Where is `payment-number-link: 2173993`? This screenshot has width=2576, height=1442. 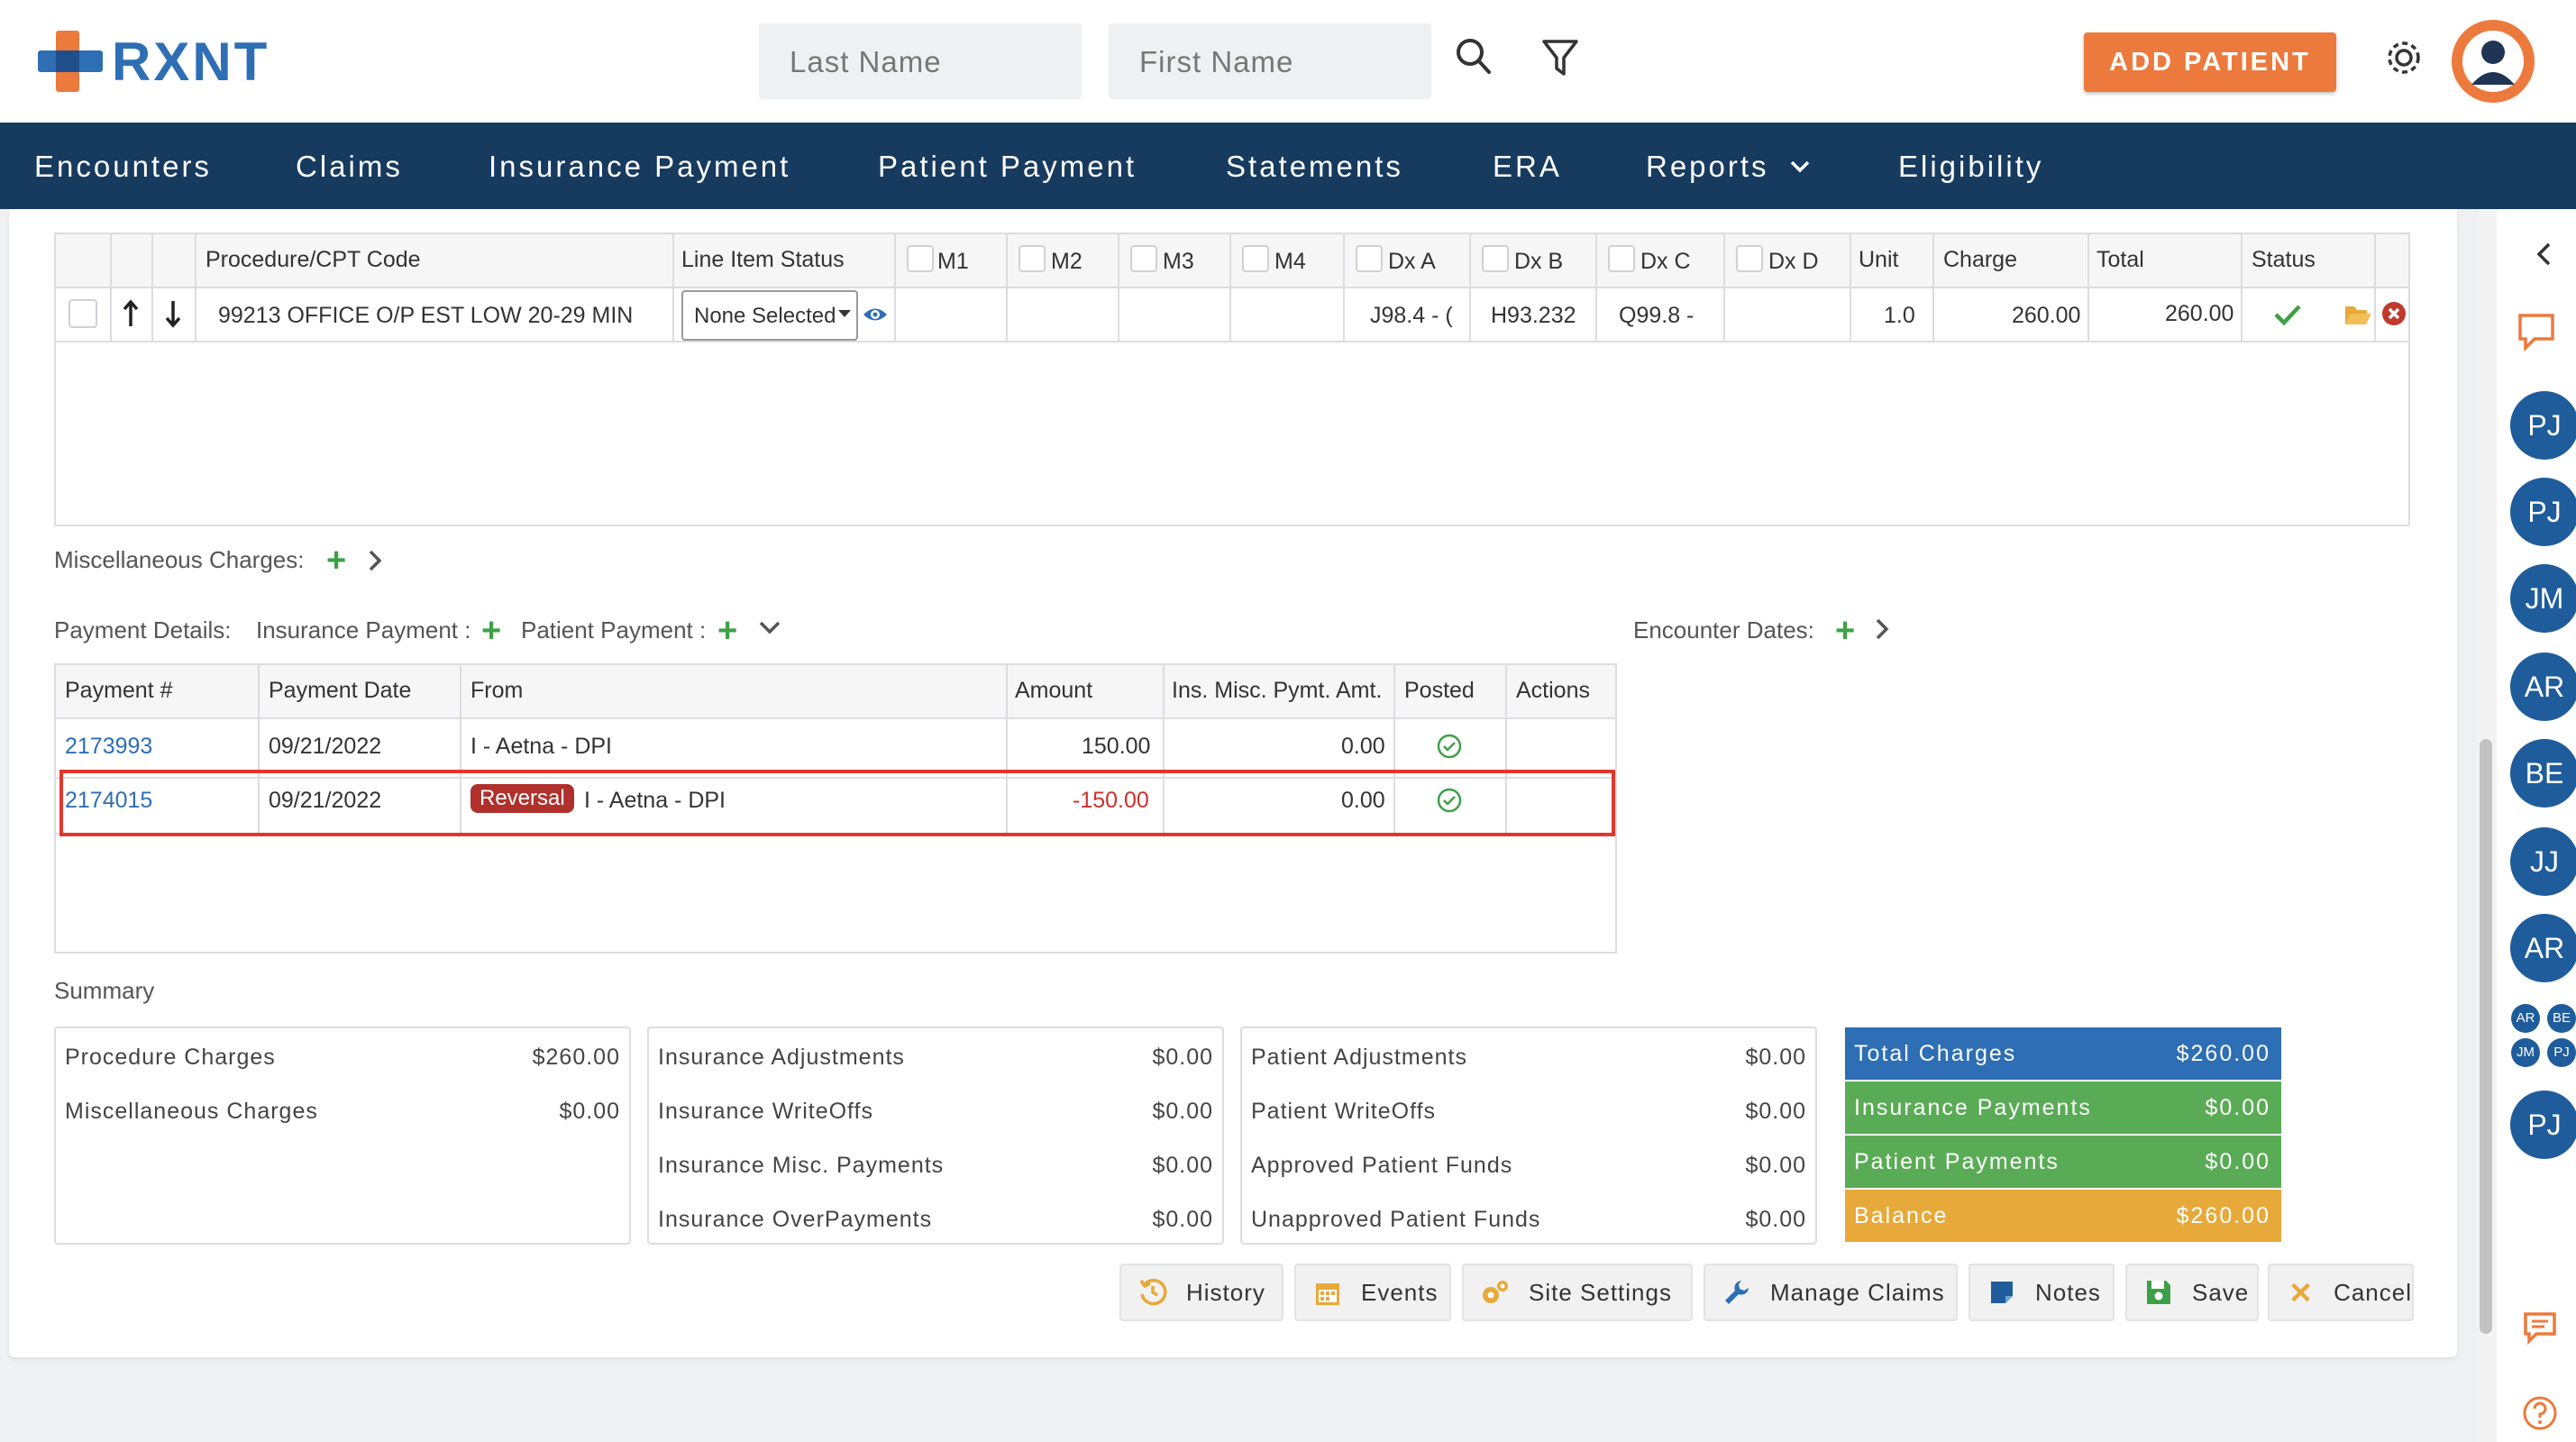
payment-number-link: 2173993 is located at coordinates (108, 747).